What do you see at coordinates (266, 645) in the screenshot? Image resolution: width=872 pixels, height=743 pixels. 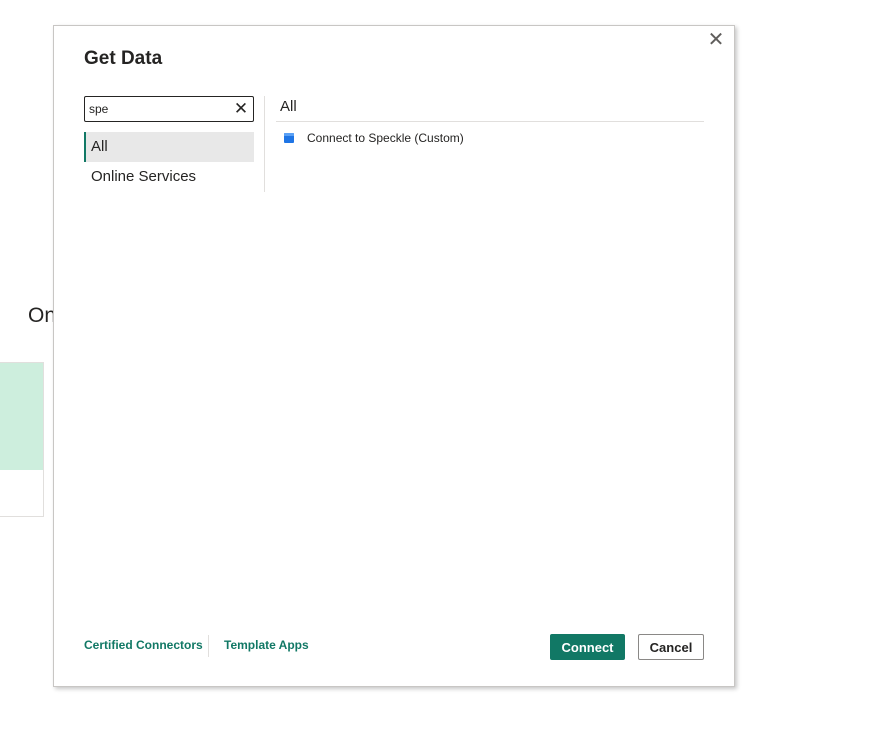 I see `template-apps-link: Template Apps` at bounding box center [266, 645].